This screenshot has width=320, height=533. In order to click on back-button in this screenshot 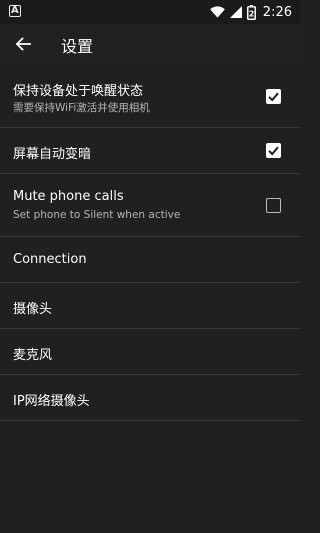, I will do `click(23, 44)`.